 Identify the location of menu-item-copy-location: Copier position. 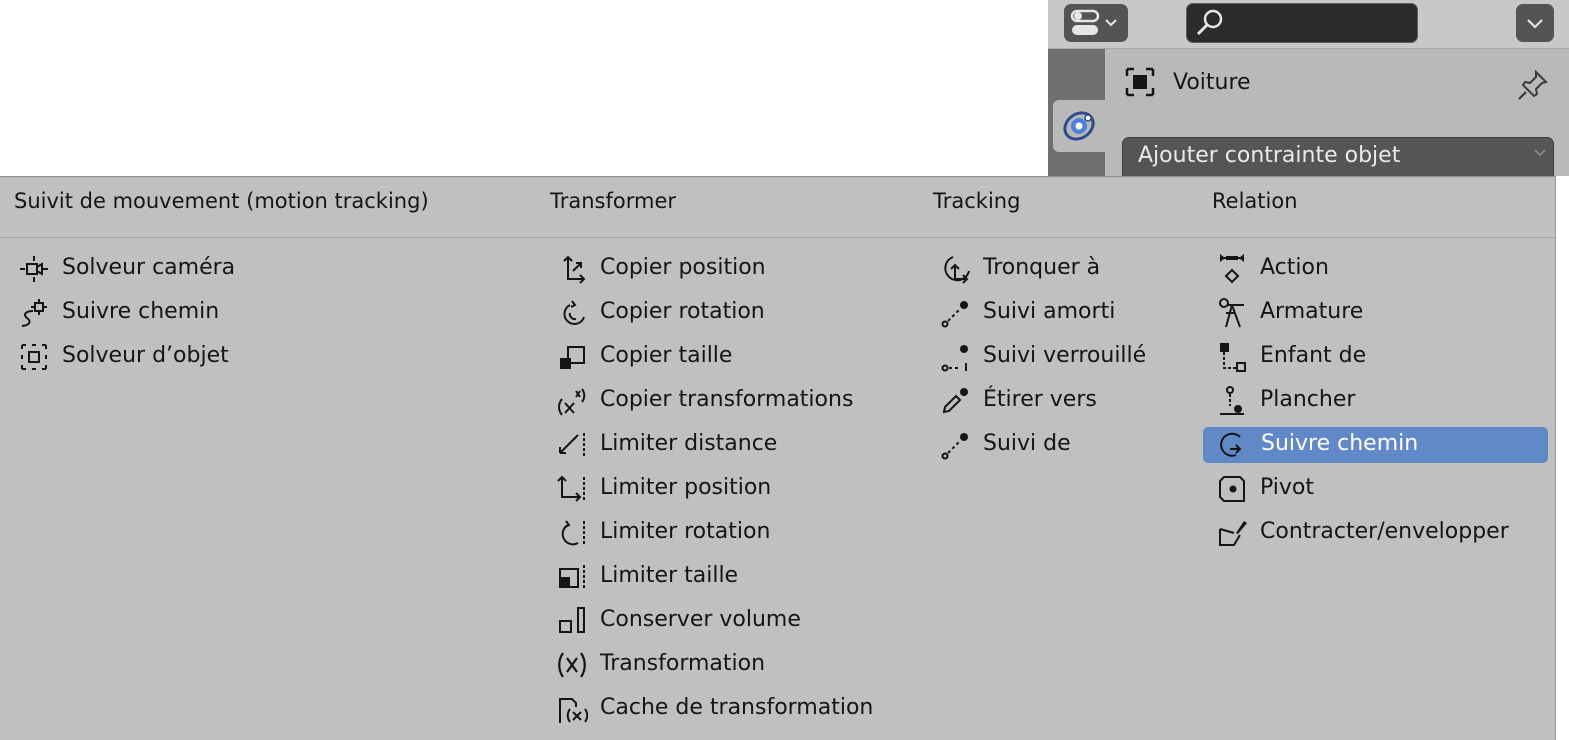
(734, 269).